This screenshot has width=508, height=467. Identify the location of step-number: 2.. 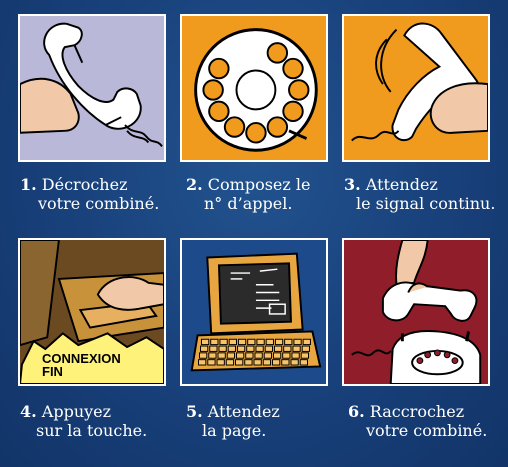
(194, 184).